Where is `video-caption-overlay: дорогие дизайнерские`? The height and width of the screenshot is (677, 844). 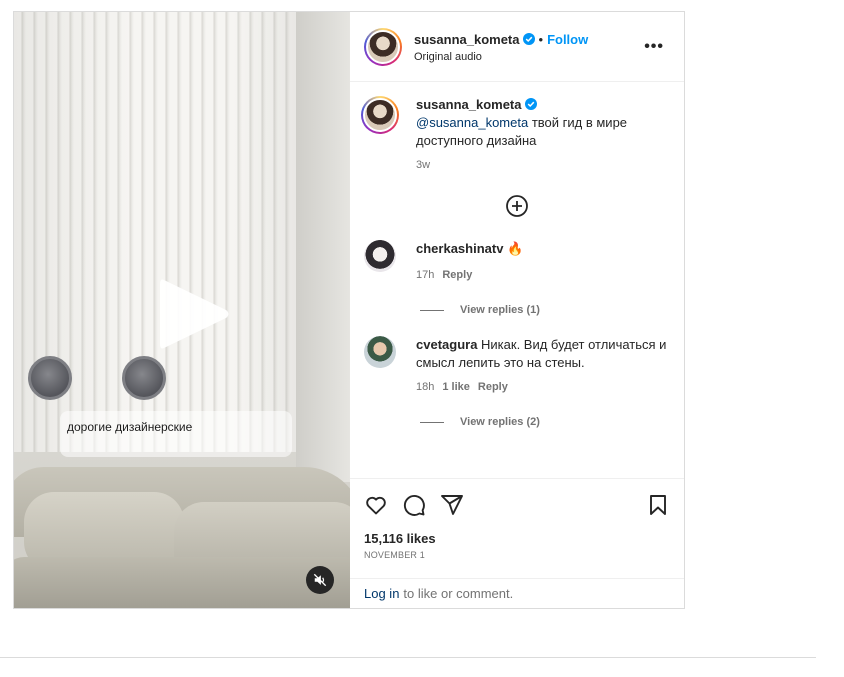 video-caption-overlay: дорогие дизайнерские is located at coordinates (176, 434).